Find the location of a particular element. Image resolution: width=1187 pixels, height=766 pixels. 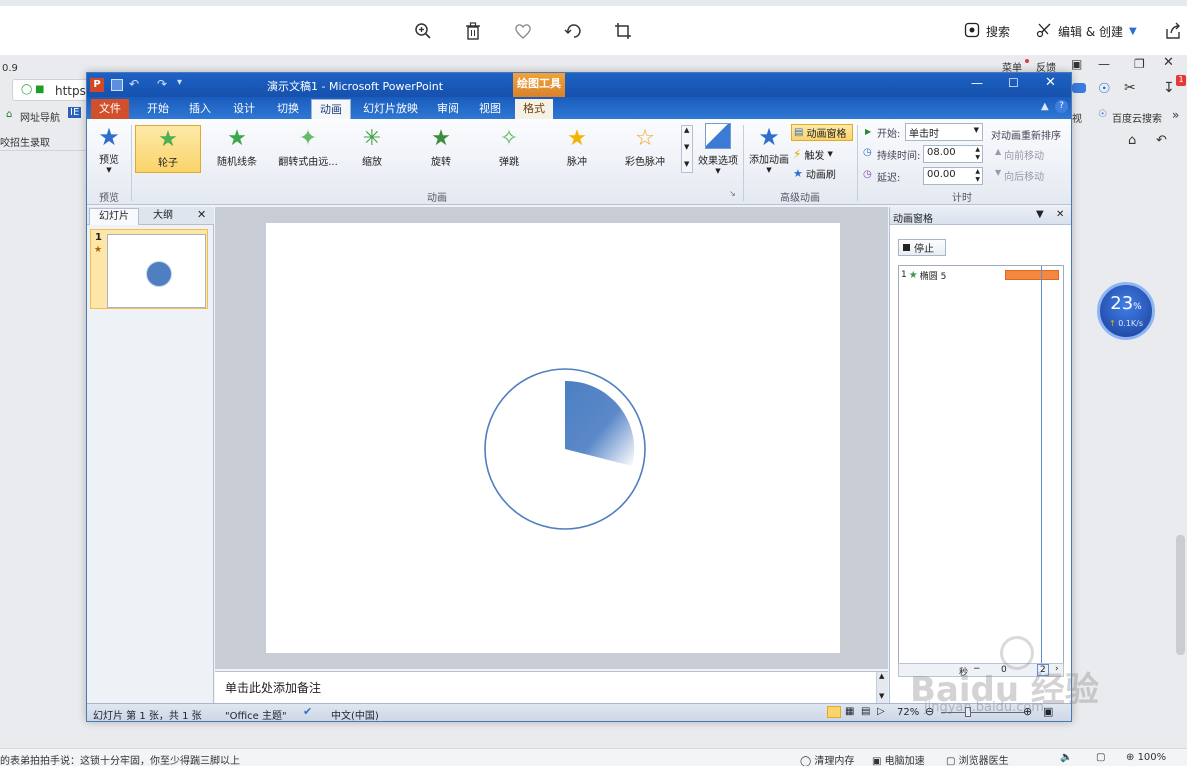

animation-pane-button: ▤ 动画窗格 is located at coordinates (822, 132).